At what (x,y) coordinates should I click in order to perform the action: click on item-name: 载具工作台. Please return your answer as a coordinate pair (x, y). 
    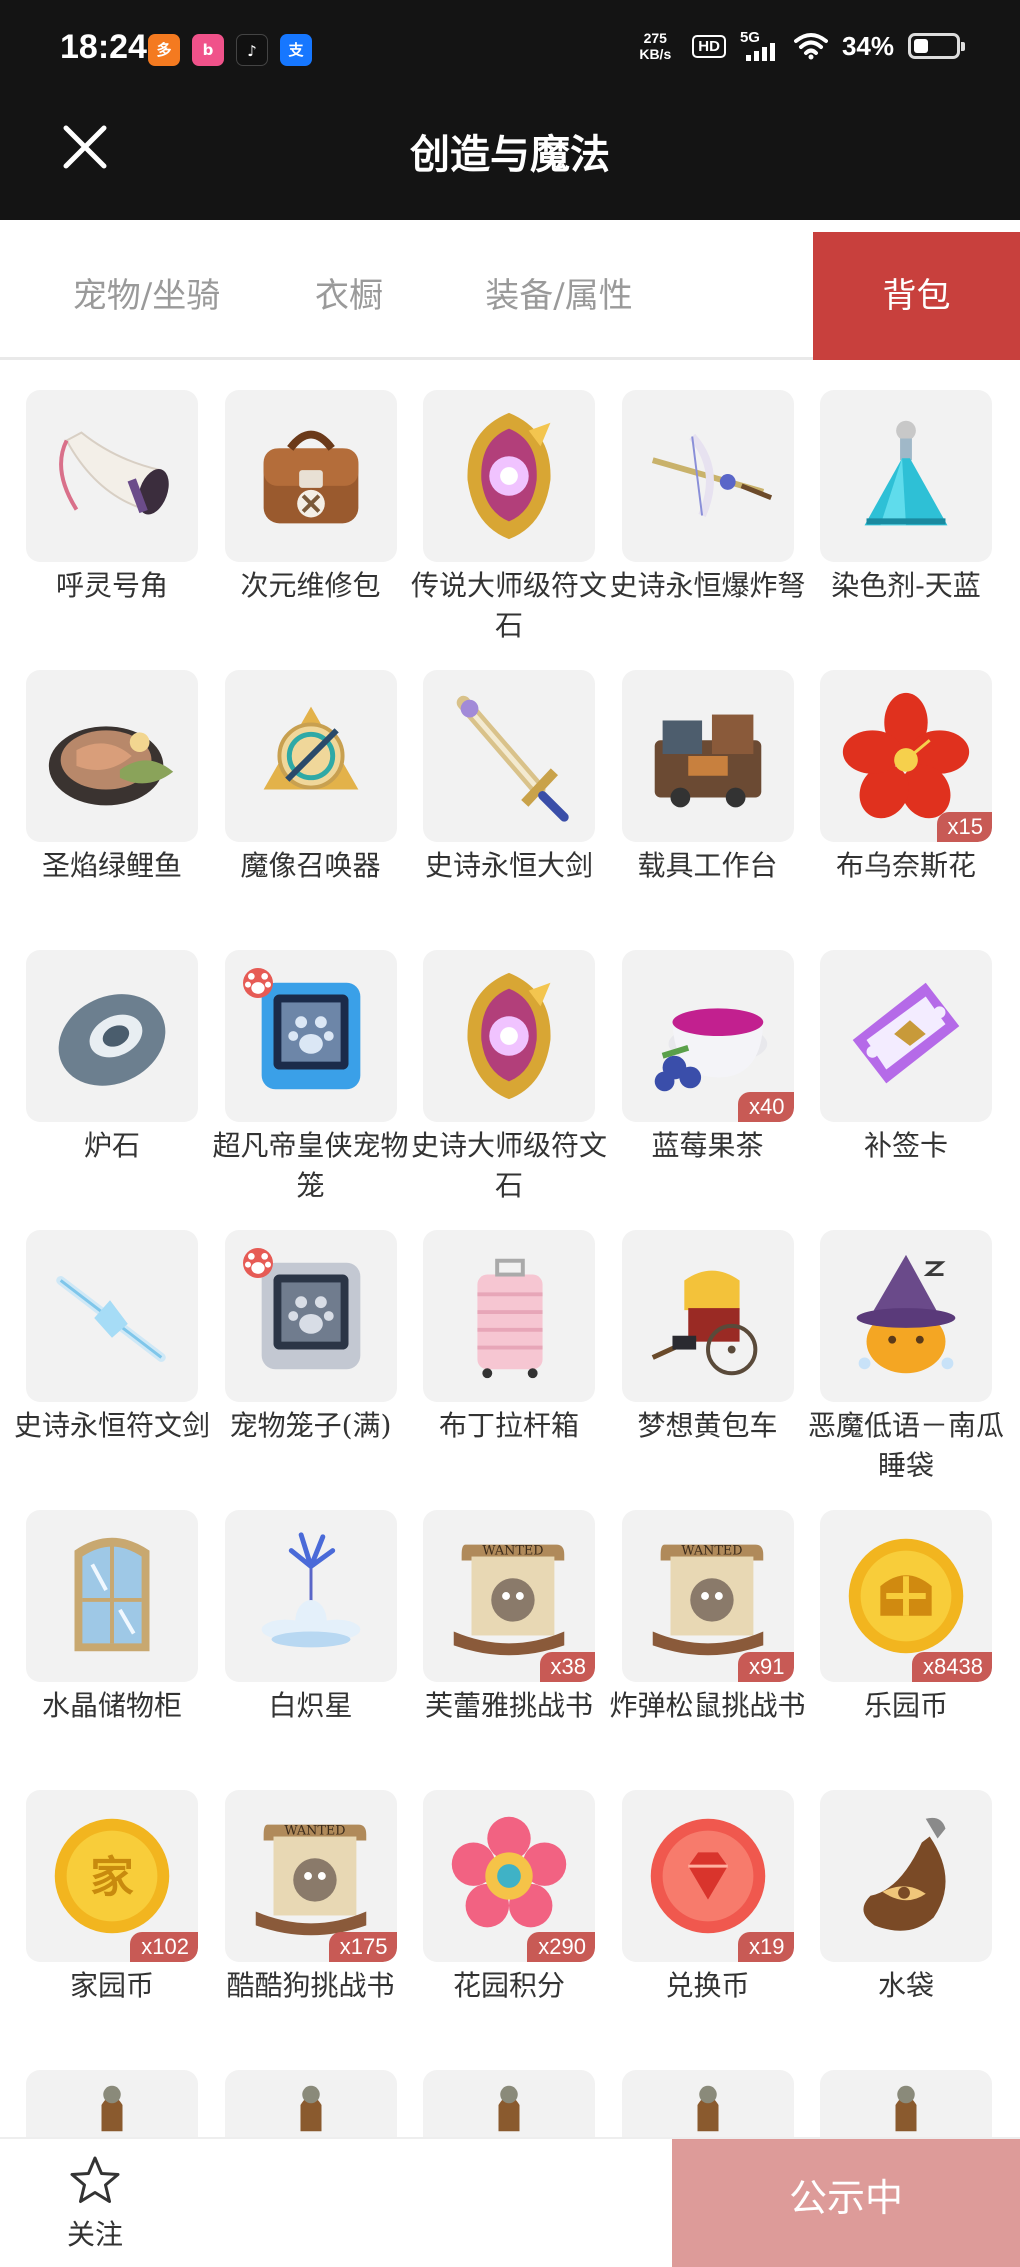
    Looking at the image, I should click on (707, 865).